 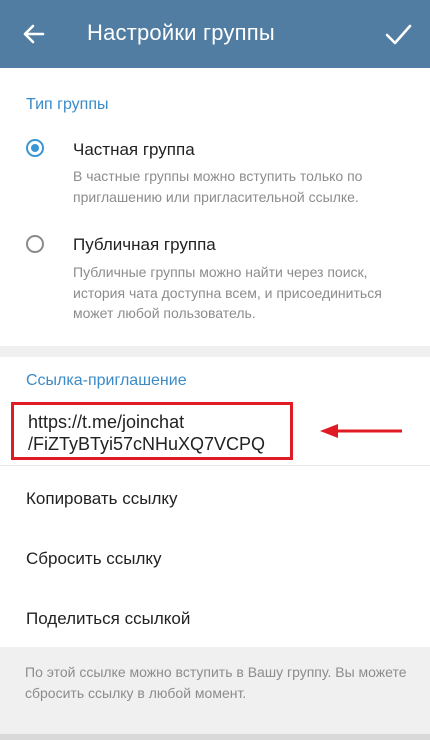 What do you see at coordinates (108, 619) in the screenshot?
I see `share-link-button: Поделиться ссылкой` at bounding box center [108, 619].